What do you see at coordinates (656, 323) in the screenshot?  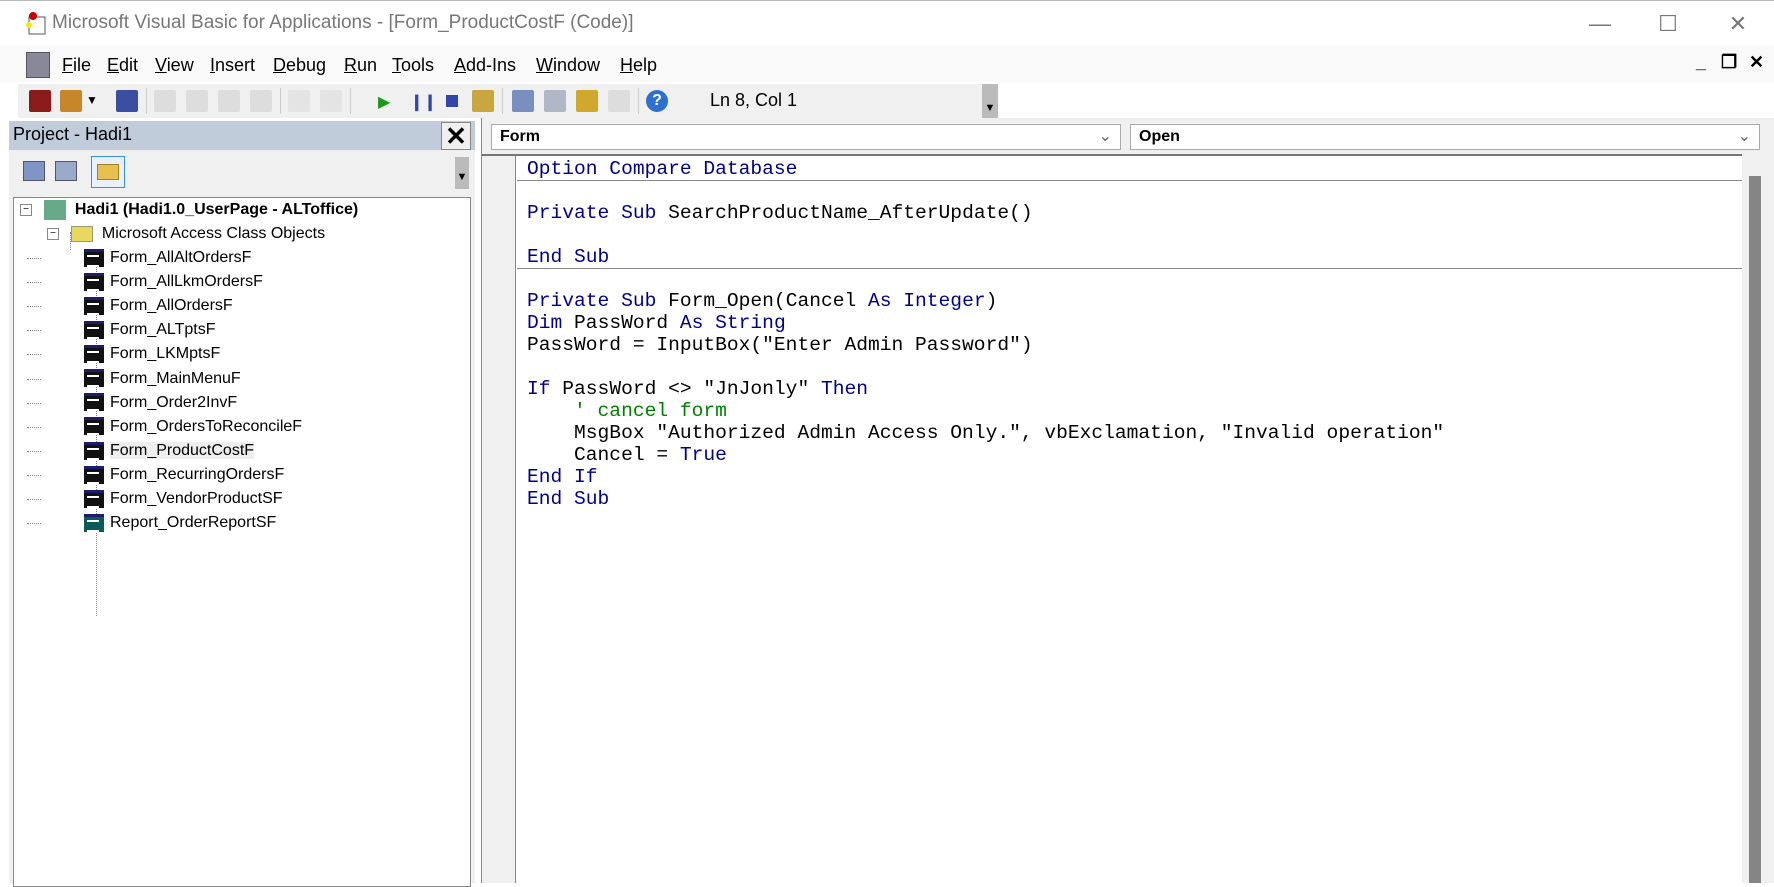 I see `code-line: Dim PassWord As String` at bounding box center [656, 323].